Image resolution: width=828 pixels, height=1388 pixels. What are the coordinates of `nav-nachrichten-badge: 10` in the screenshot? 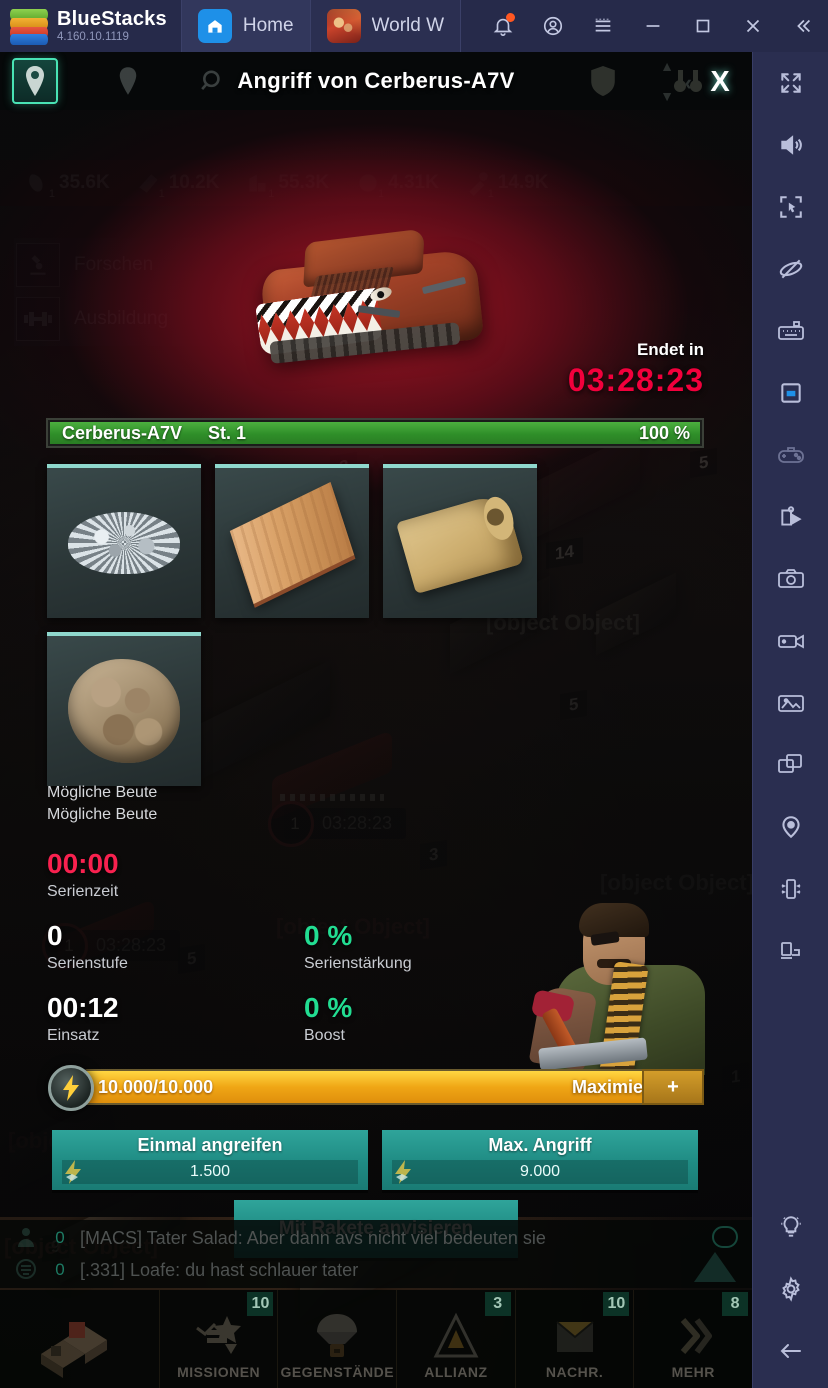 It's located at (616, 1304).